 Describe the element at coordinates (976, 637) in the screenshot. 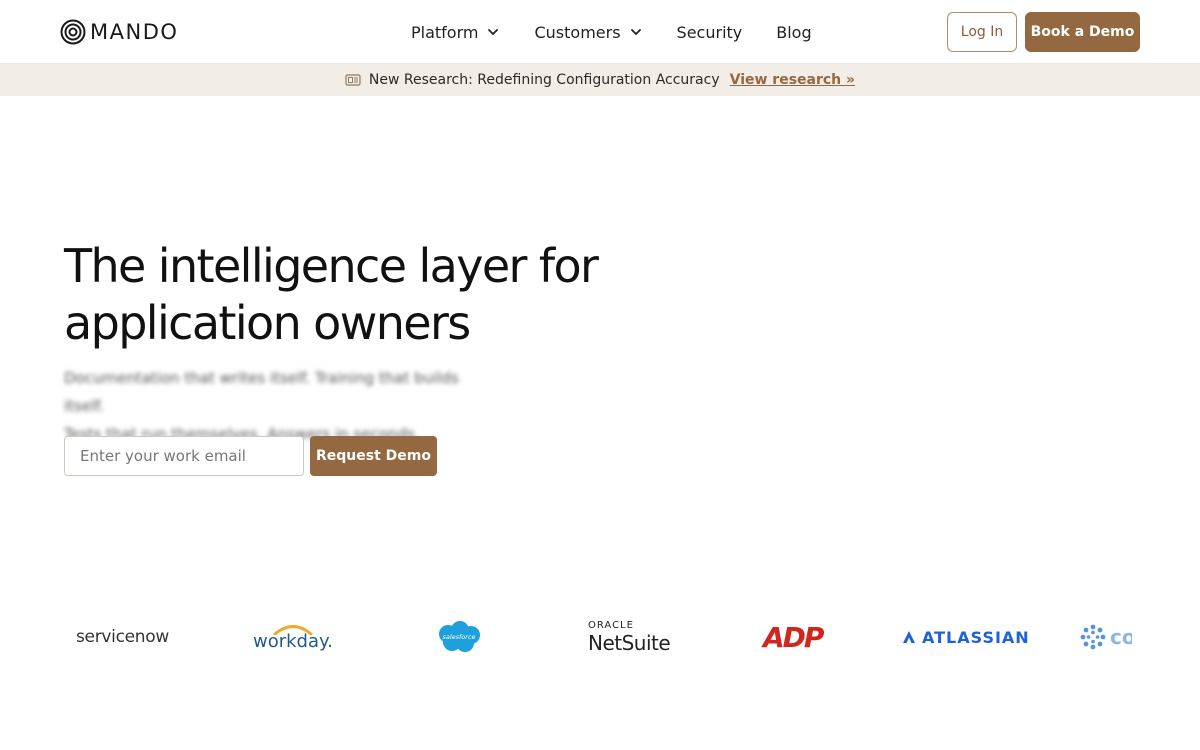

I see `atlassian-wordmark: ATLASSIAN` at that location.